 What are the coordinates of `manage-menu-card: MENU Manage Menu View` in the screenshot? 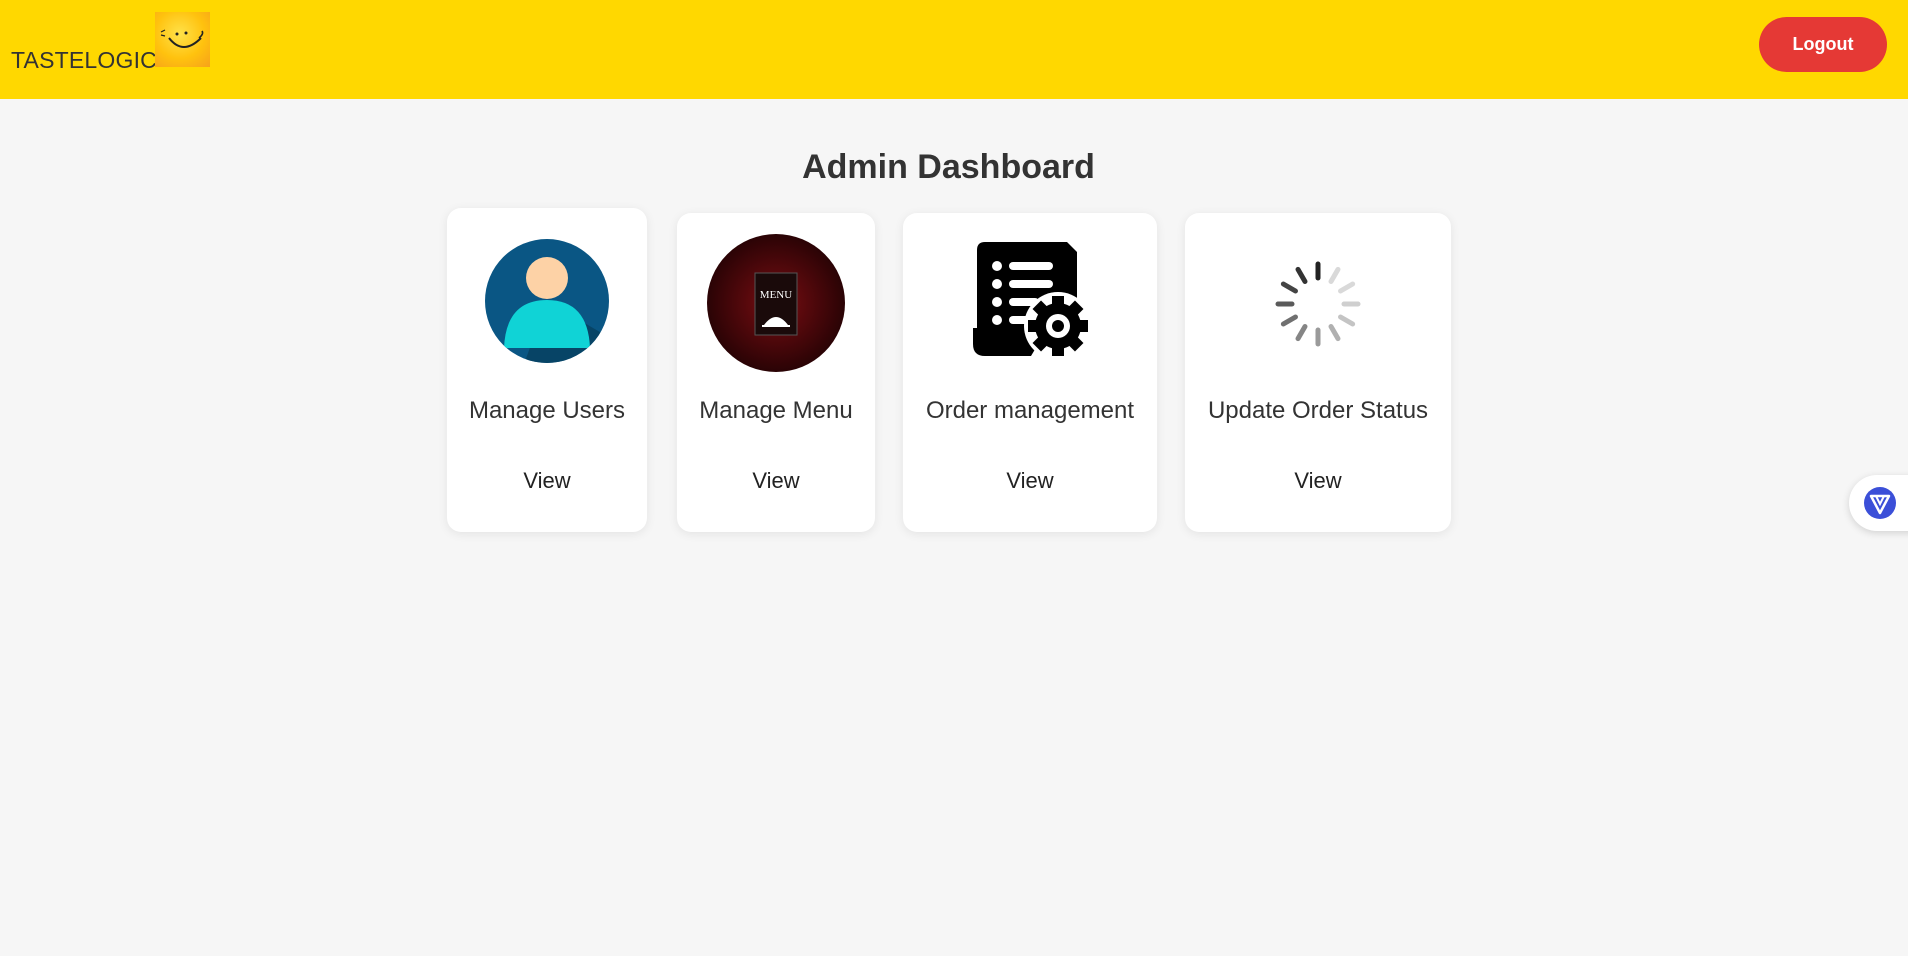 It's located at (776, 372).